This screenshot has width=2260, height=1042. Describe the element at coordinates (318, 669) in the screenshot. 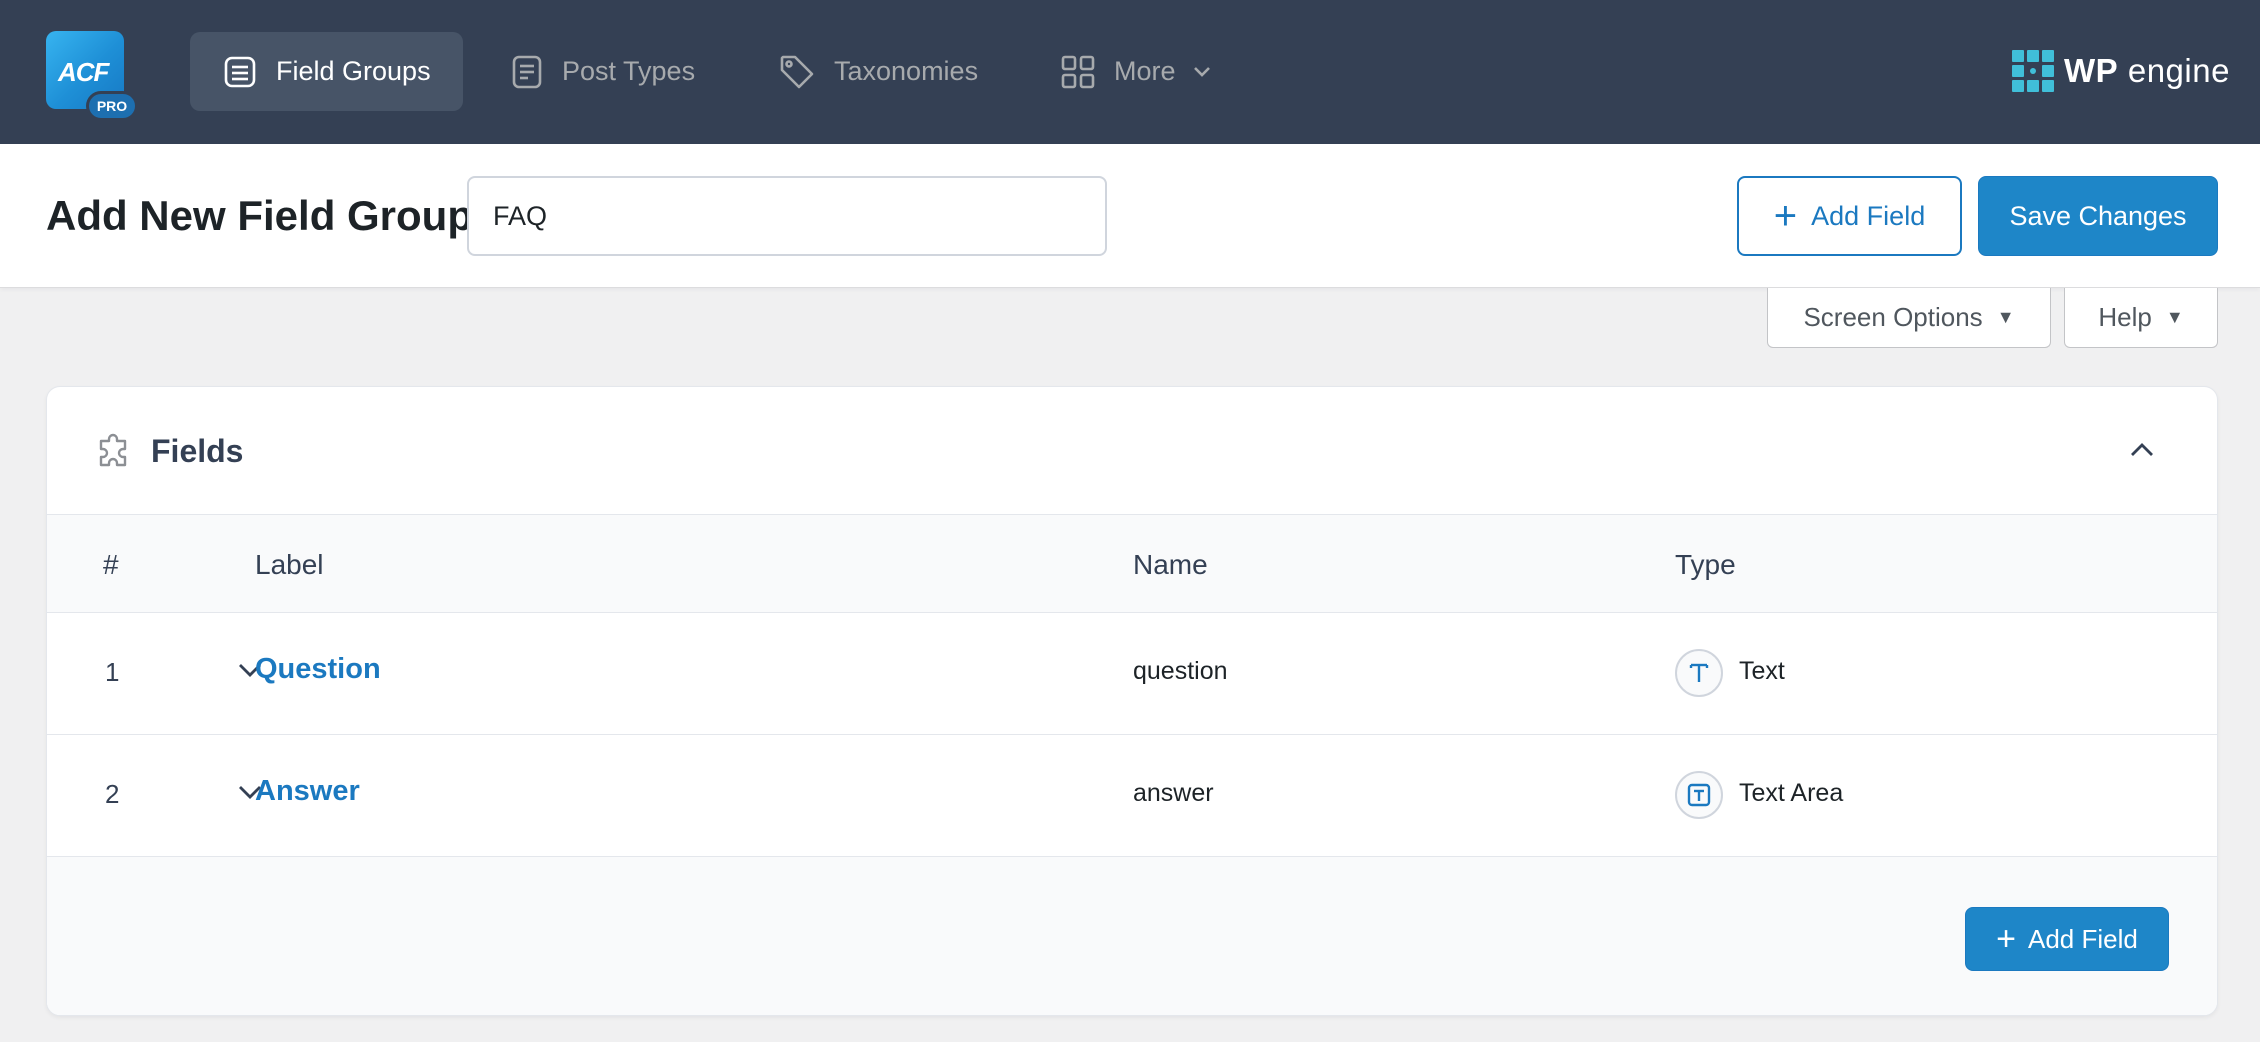

I see `field-label-link: Question` at that location.